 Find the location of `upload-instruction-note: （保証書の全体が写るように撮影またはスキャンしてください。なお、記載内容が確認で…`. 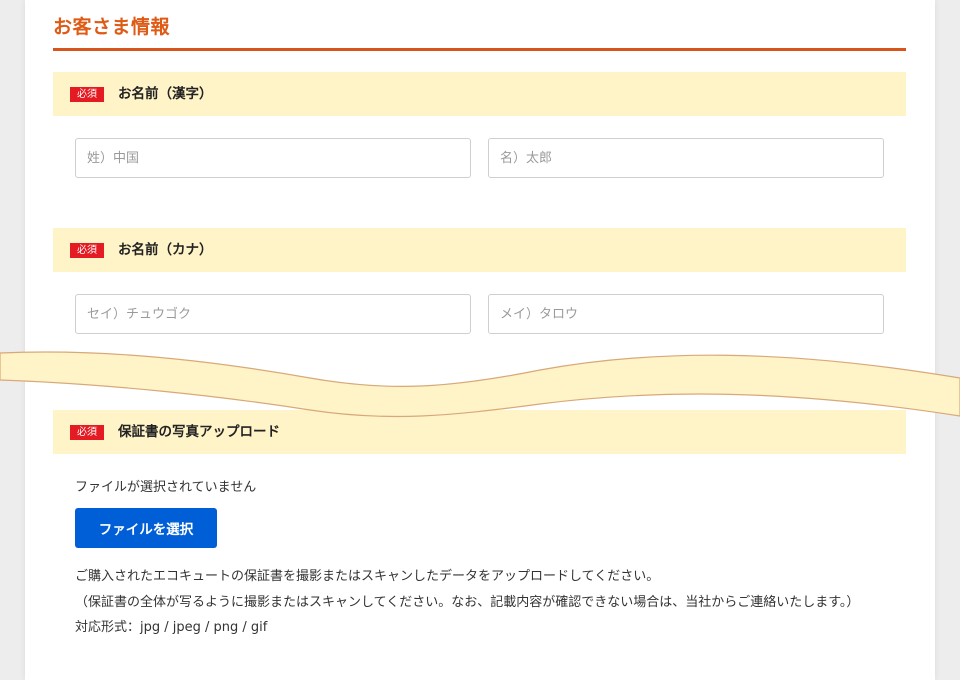

upload-instruction-note: （保証書の全体が写るように撮影またはスキャンしてください。なお、記載内容が確認で… is located at coordinates (467, 602).